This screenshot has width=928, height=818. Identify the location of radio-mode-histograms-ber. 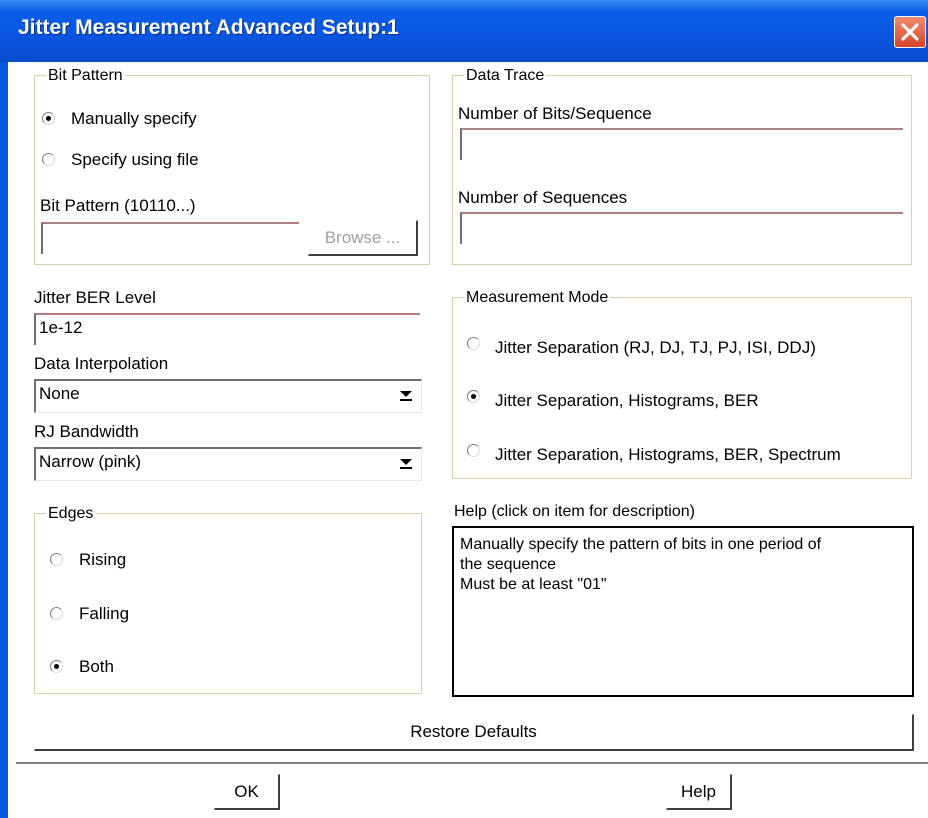
(473, 396).